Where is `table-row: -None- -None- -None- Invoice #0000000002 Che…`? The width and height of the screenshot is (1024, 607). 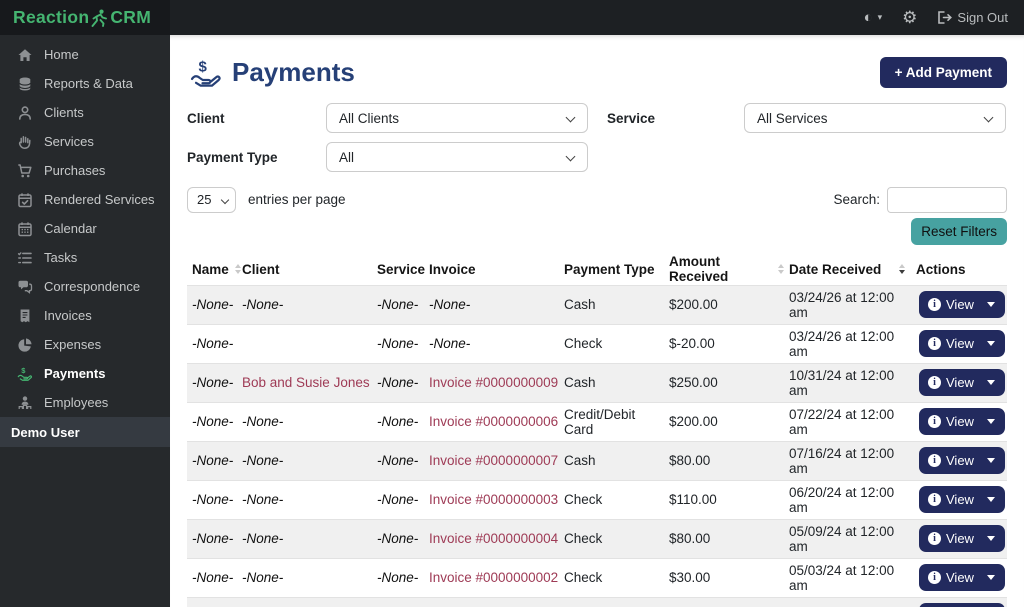 table-row: -None- -None- -None- Invoice #0000000002 Che… is located at coordinates (597, 577).